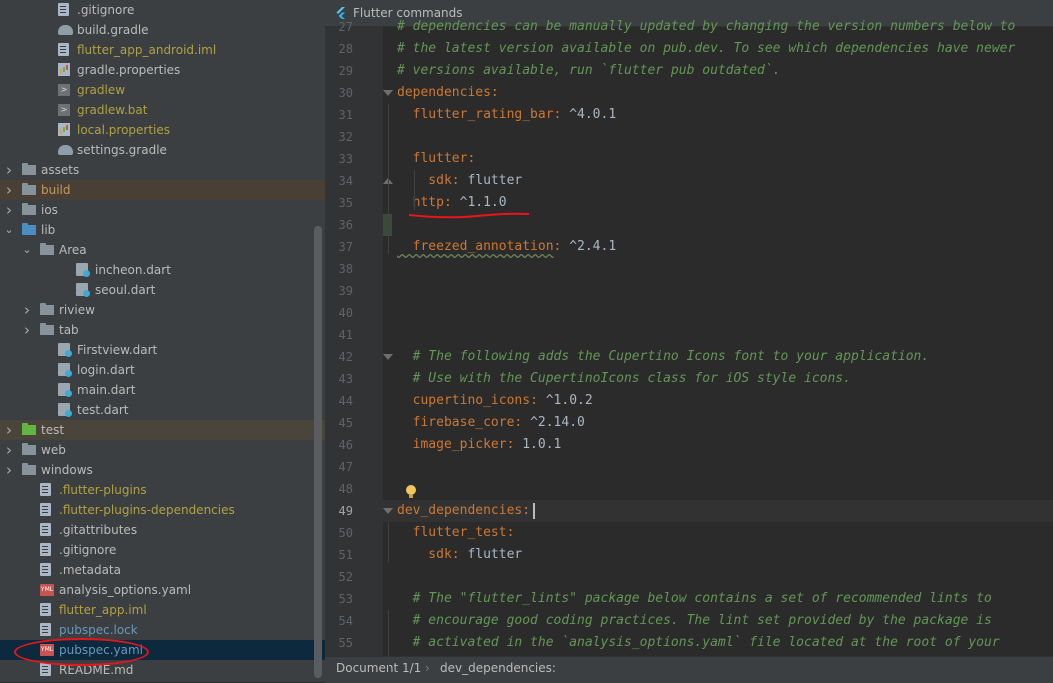 The image size is (1053, 683). I want to click on tree-item: › test, so click(162, 430).